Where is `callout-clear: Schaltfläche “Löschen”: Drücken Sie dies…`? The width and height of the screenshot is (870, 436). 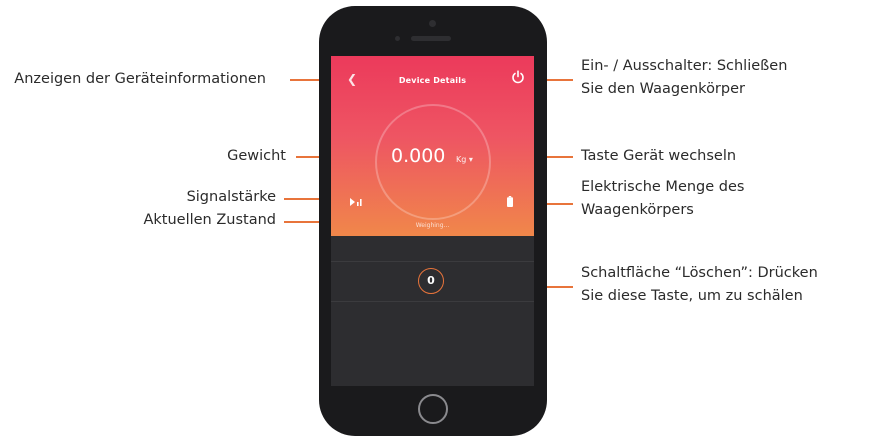
callout-clear: Schaltfläche “Löschen”: Drücken Sie dies… is located at coordinates (699, 285).